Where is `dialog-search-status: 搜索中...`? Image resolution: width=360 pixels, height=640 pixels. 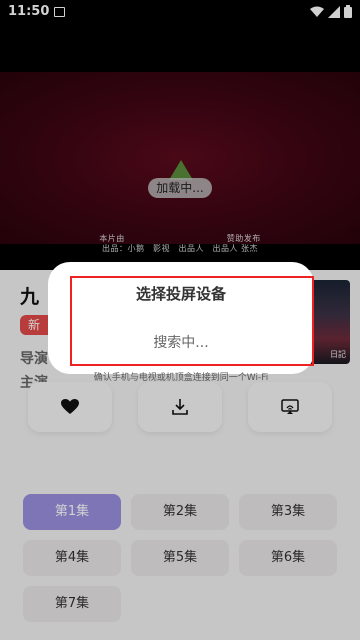 dialog-search-status: 搜索中... is located at coordinates (181, 343).